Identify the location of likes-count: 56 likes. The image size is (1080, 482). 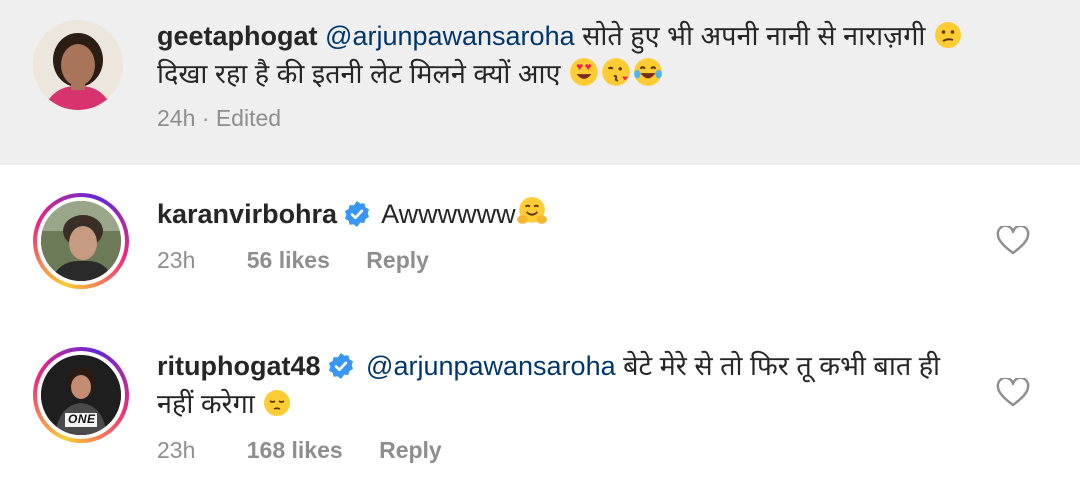
(288, 260).